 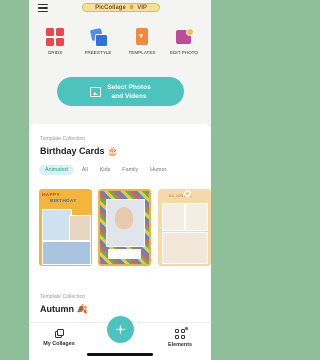 I want to click on grids-icon, so click(x=55, y=37).